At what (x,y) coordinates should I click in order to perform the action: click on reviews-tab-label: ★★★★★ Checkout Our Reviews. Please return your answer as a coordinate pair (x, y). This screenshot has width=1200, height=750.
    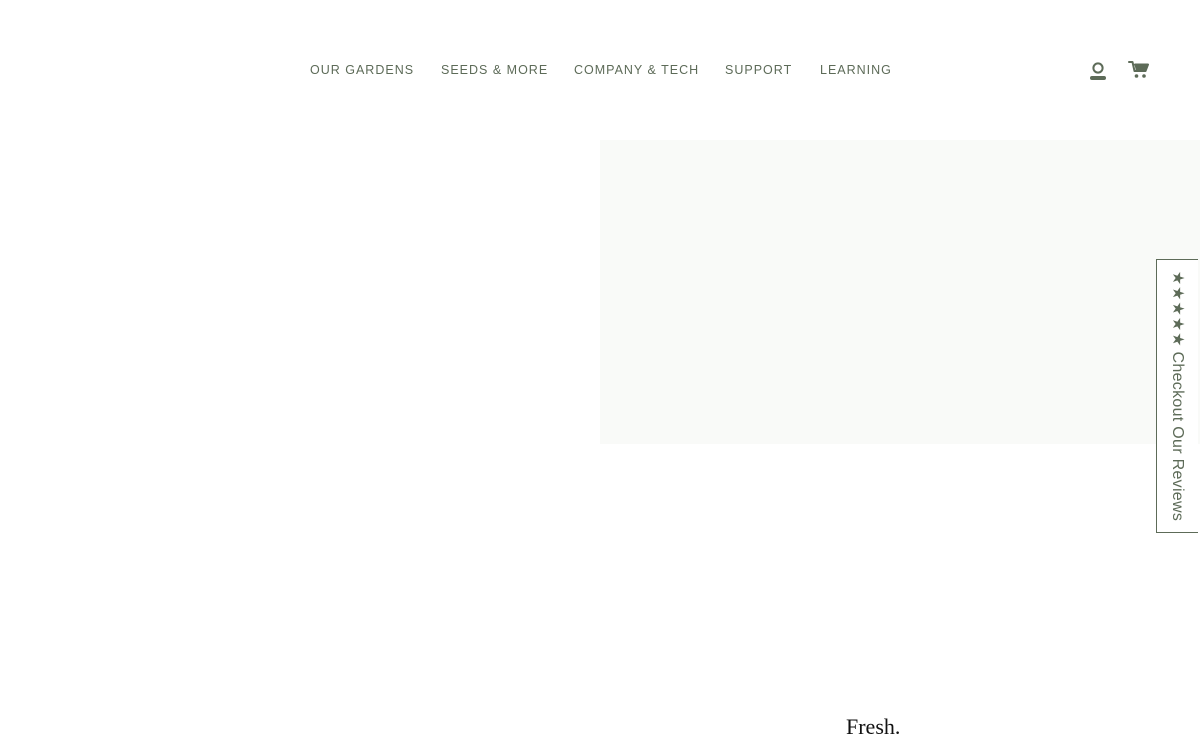
    Looking at the image, I should click on (1178, 396).